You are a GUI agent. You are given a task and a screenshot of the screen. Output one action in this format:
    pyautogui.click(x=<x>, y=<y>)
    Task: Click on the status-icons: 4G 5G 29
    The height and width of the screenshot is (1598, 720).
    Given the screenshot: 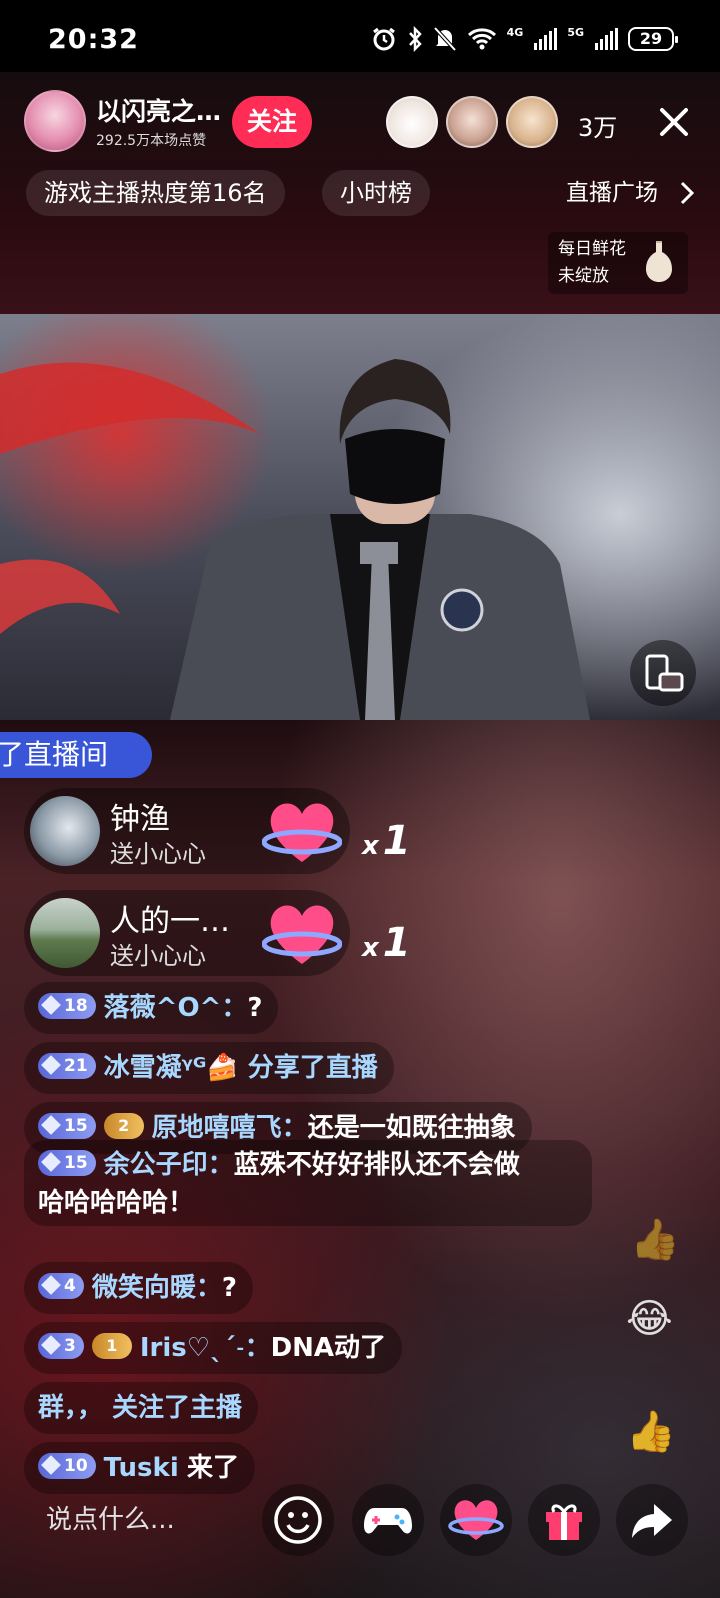 What is the action you would take?
    pyautogui.click(x=524, y=38)
    